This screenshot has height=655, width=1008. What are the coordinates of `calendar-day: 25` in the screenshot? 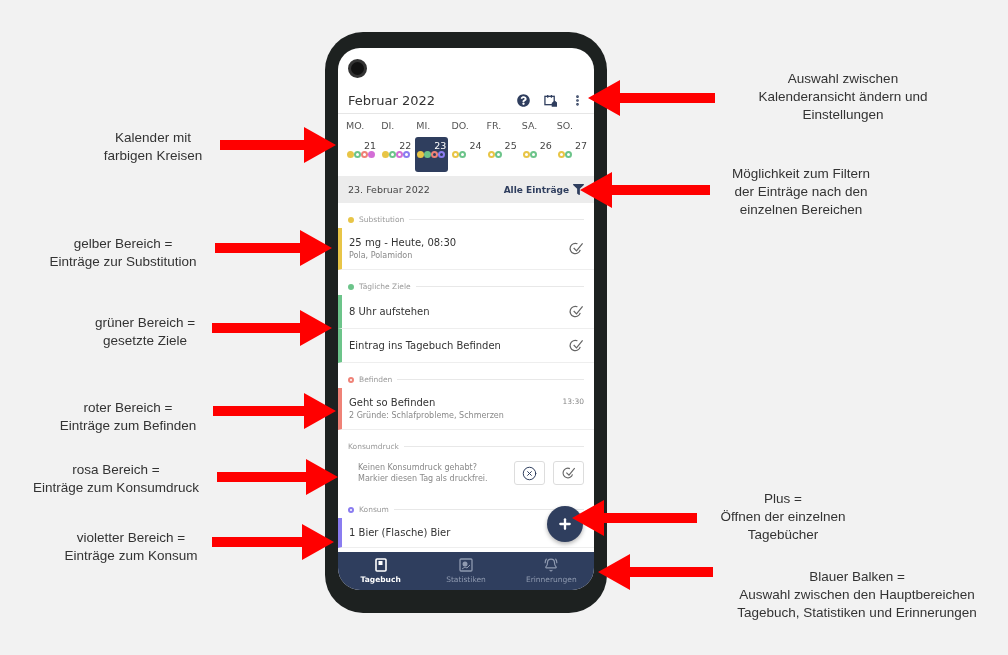 It's located at (502, 154).